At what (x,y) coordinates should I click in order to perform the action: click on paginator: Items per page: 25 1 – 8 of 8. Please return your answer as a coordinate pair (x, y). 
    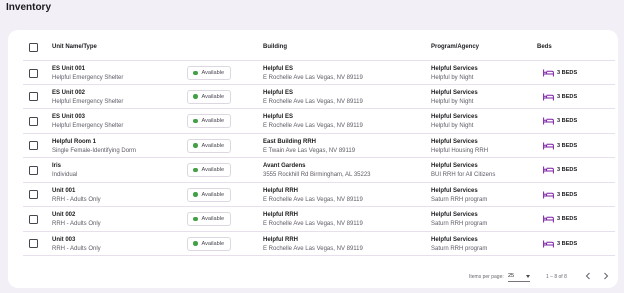
    Looking at the image, I should click on (312, 278).